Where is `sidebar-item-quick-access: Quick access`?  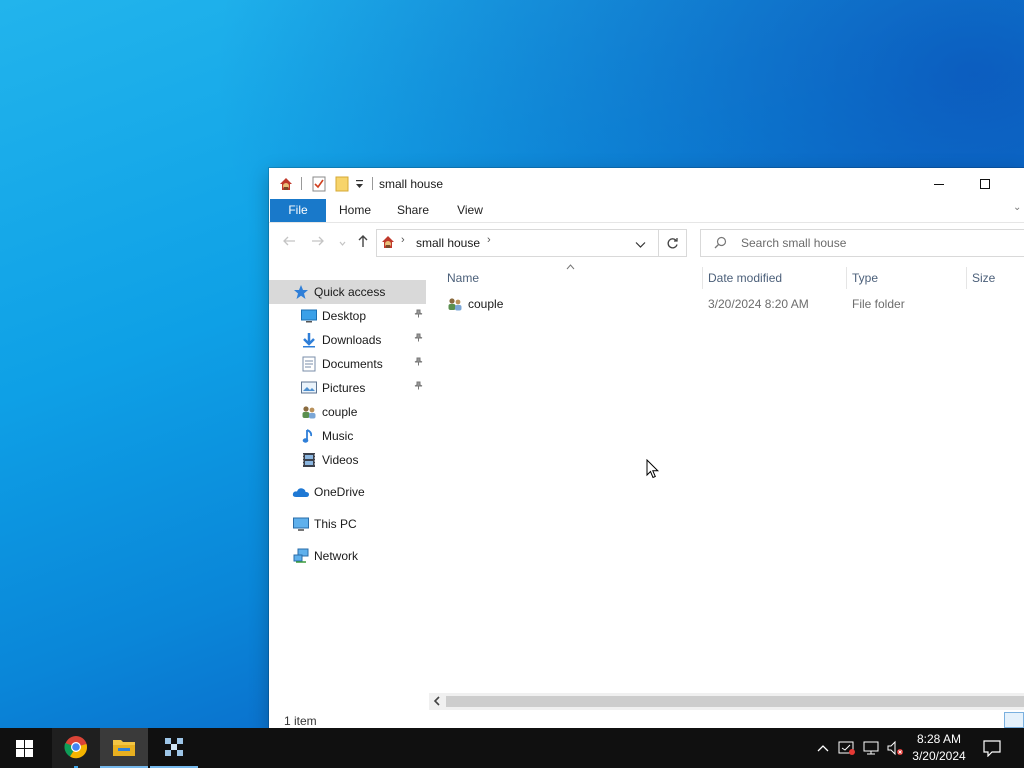 sidebar-item-quick-access: Quick access is located at coordinates (347, 292).